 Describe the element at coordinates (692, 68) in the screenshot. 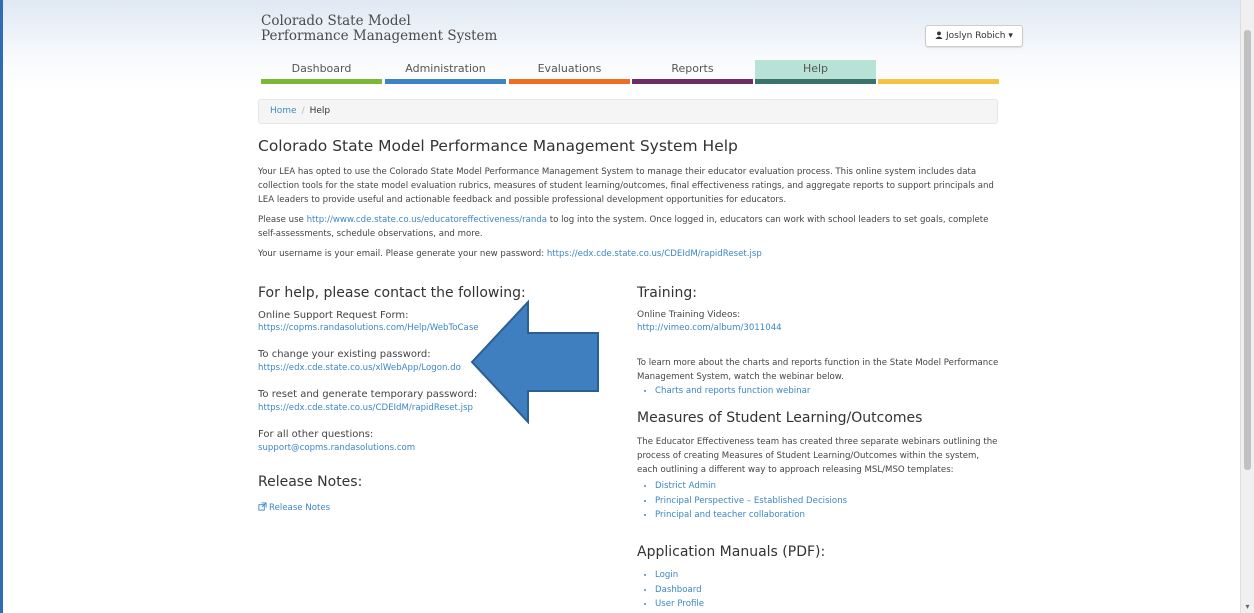

I see `tab-label: Reports` at that location.